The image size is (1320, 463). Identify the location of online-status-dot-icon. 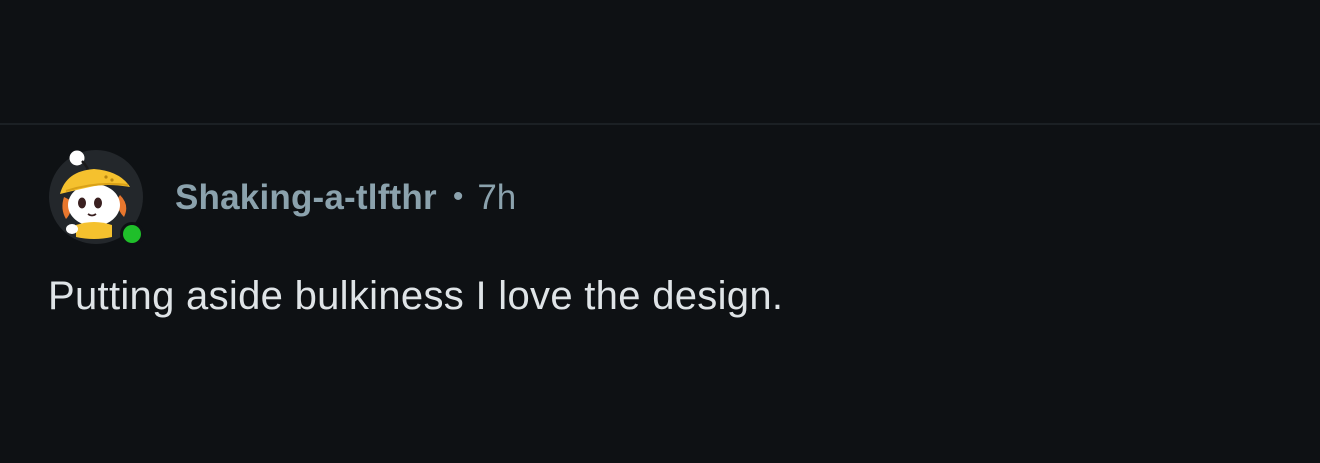
(132, 234).